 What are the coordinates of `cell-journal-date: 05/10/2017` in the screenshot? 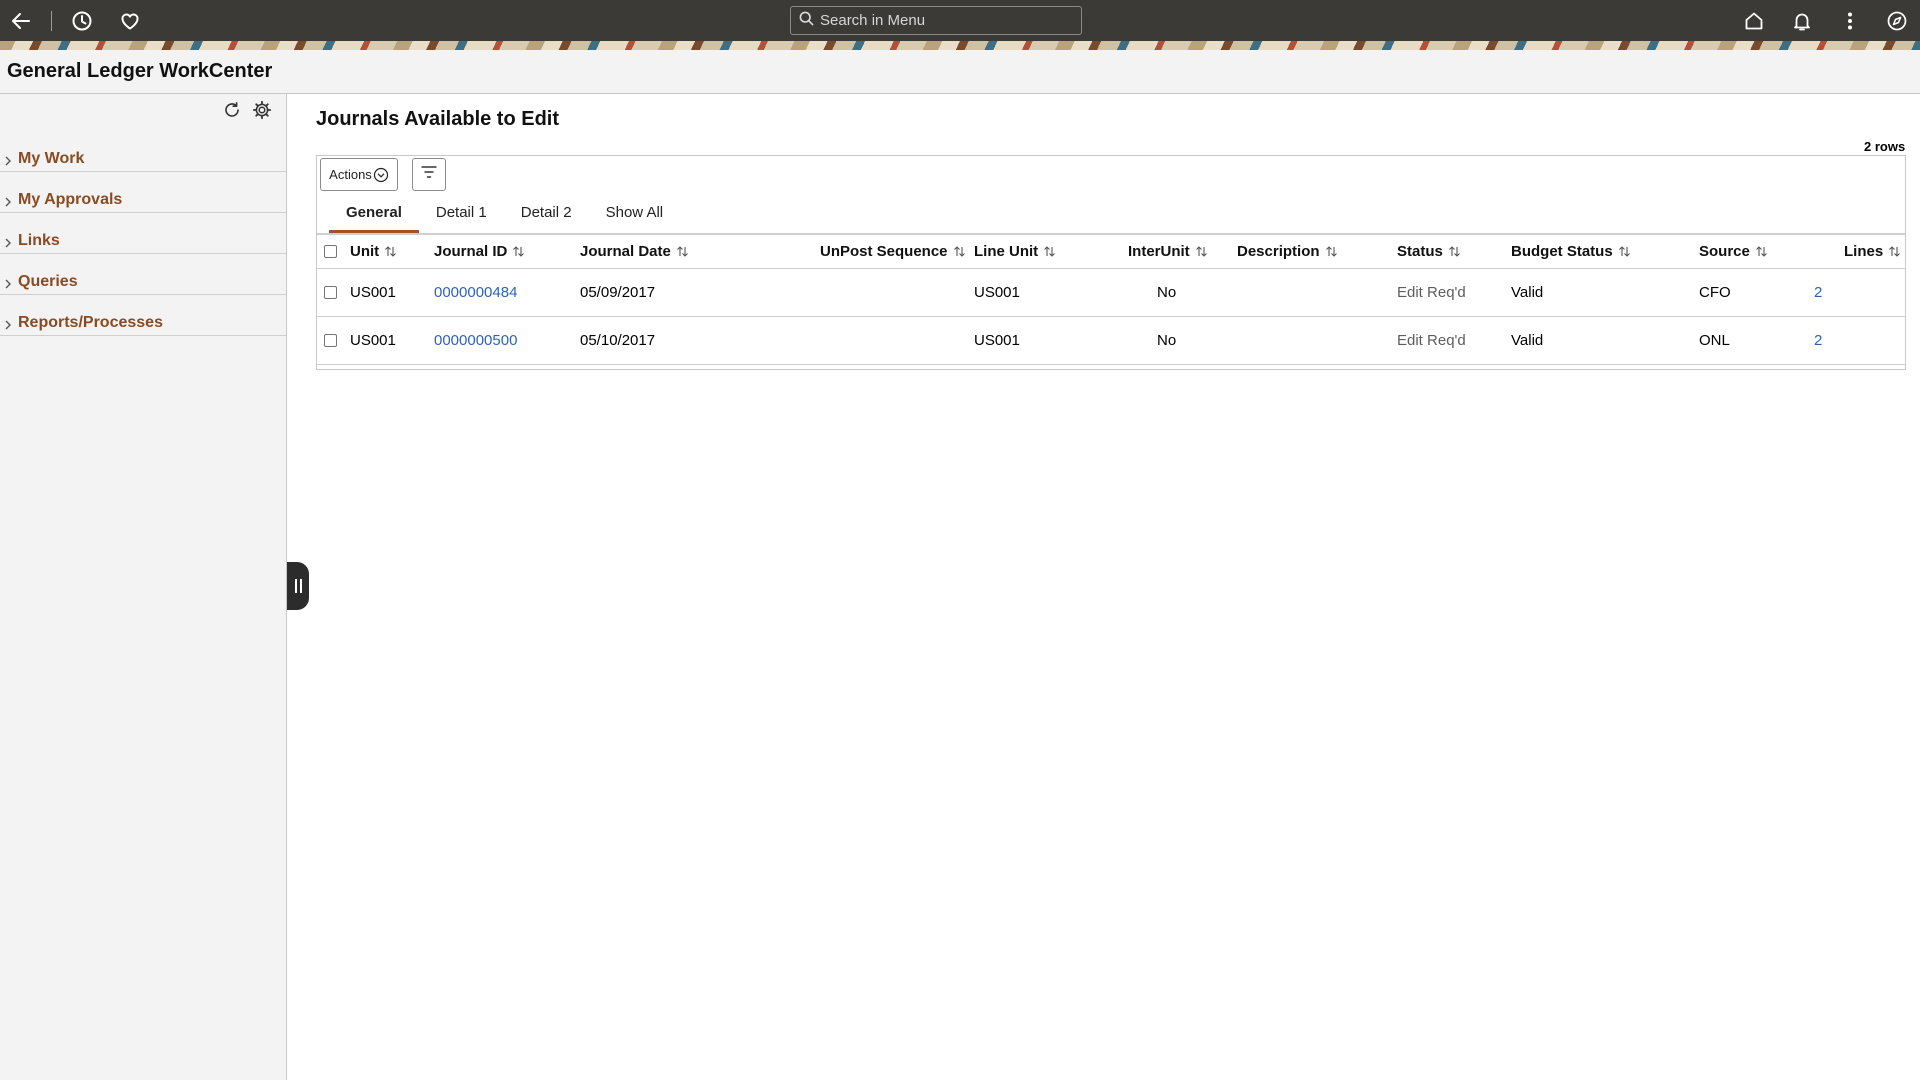 It's located at (618, 340).